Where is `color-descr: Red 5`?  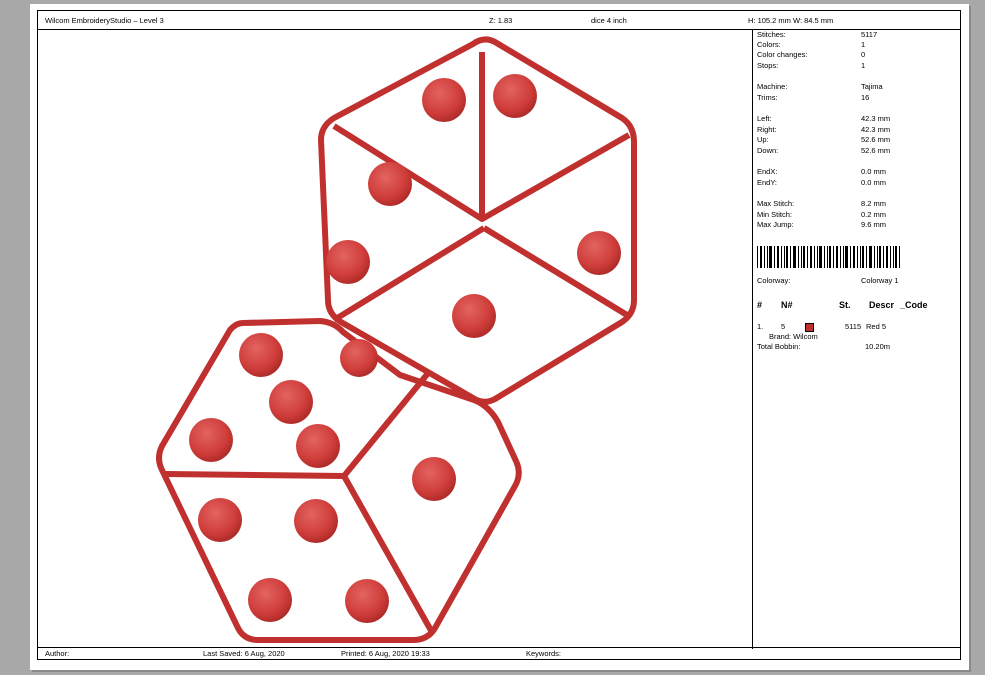 color-descr: Red 5 is located at coordinates (876, 326).